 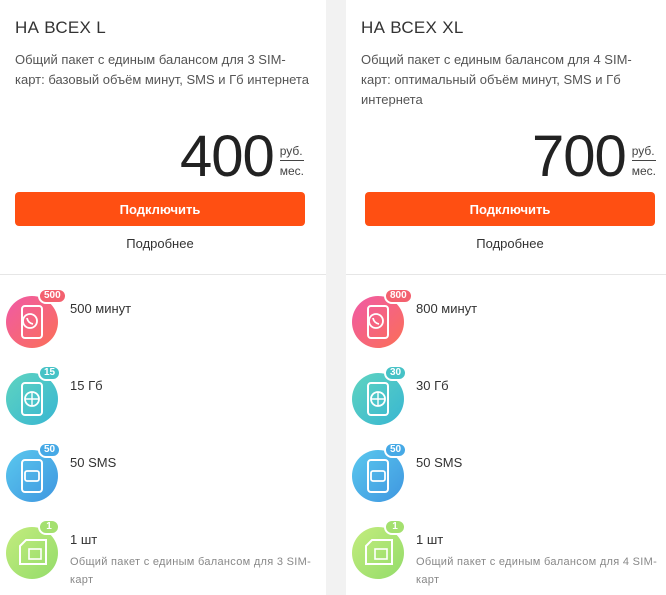 I want to click on phone-call-icon: 500, so click(x=36, y=318).